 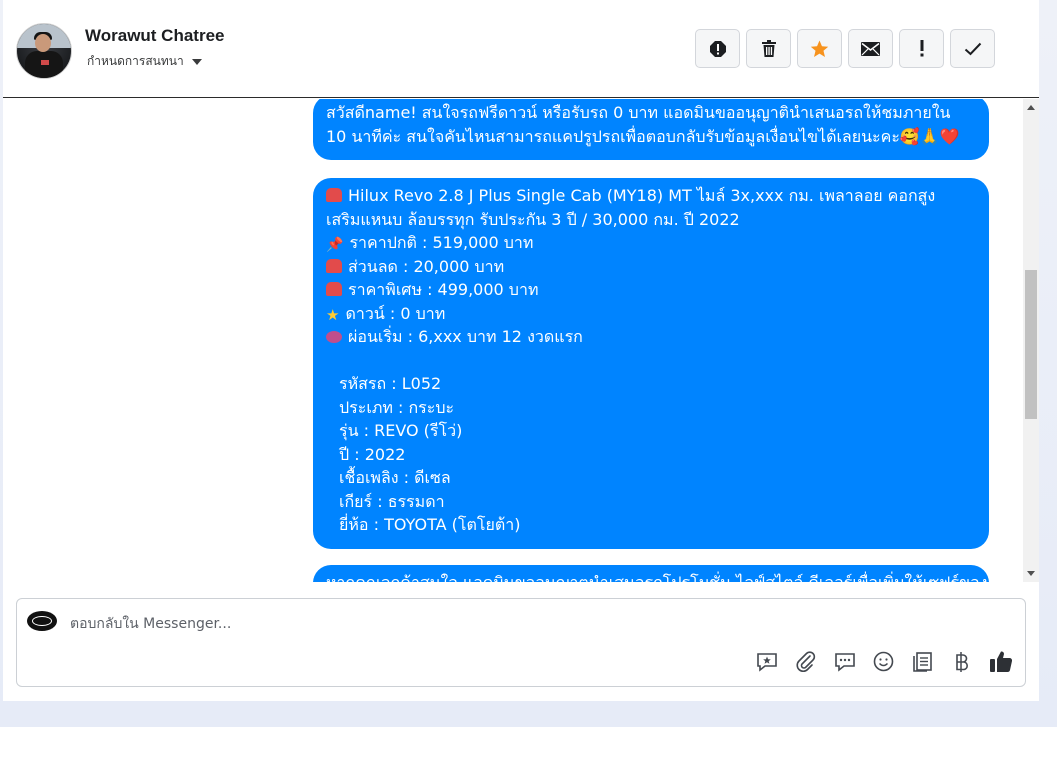 I want to click on done-button, so click(x=972, y=48).